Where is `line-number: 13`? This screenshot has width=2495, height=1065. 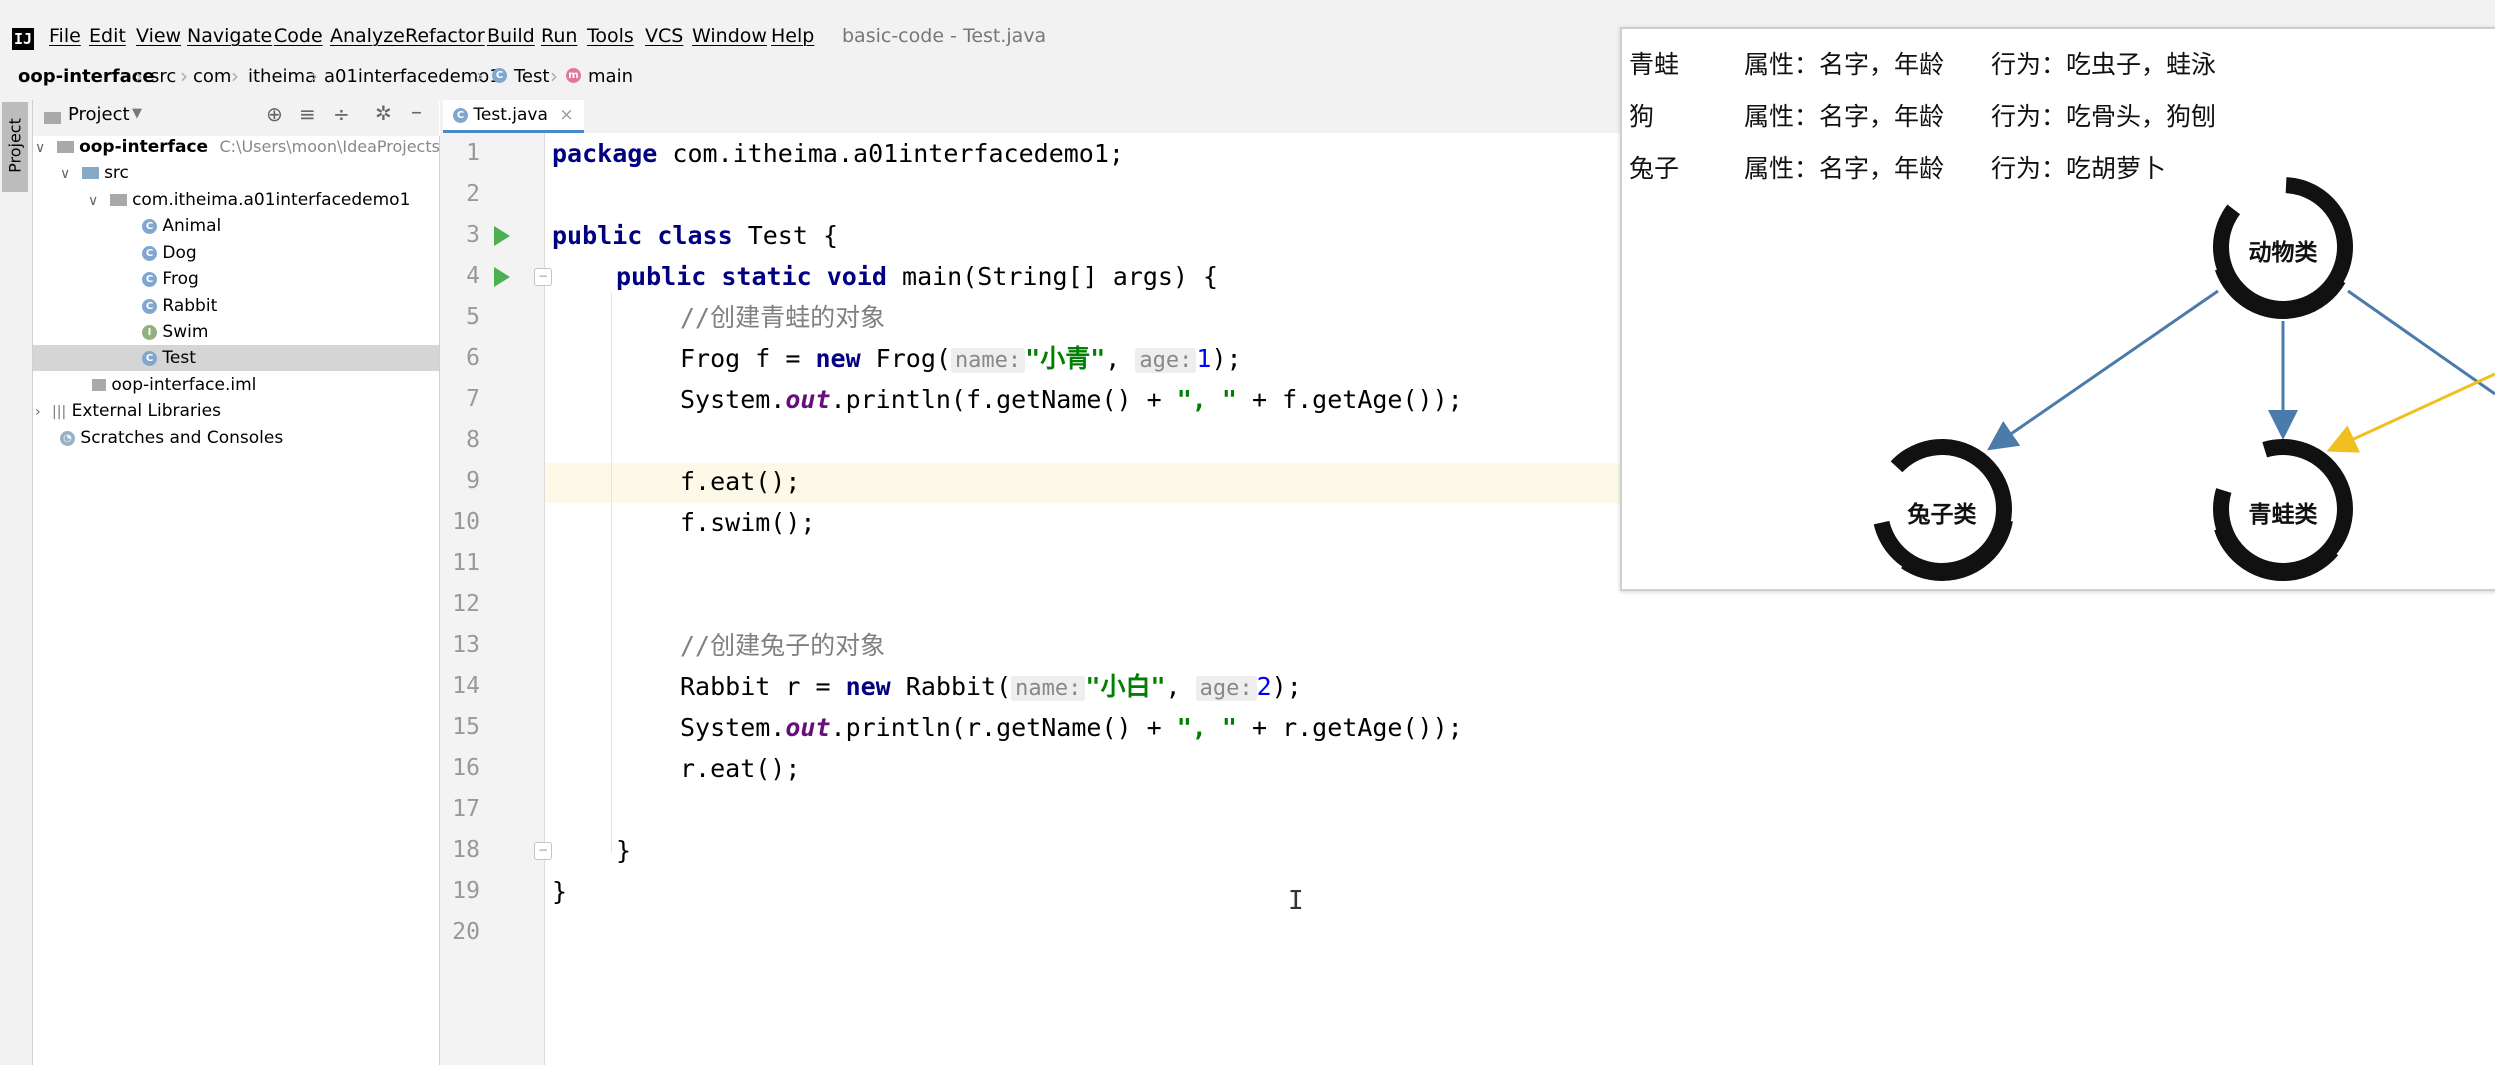
line-number: 13 is located at coordinates (466, 645).